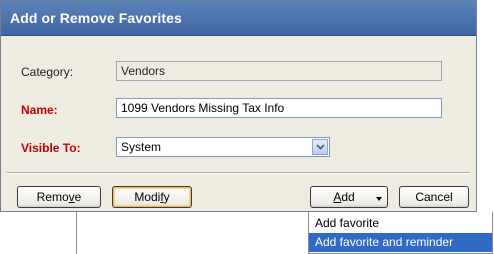 Image resolution: width=494 pixels, height=254 pixels. Describe the element at coordinates (152, 197) in the screenshot. I see `modify-button: Modi f y` at that location.